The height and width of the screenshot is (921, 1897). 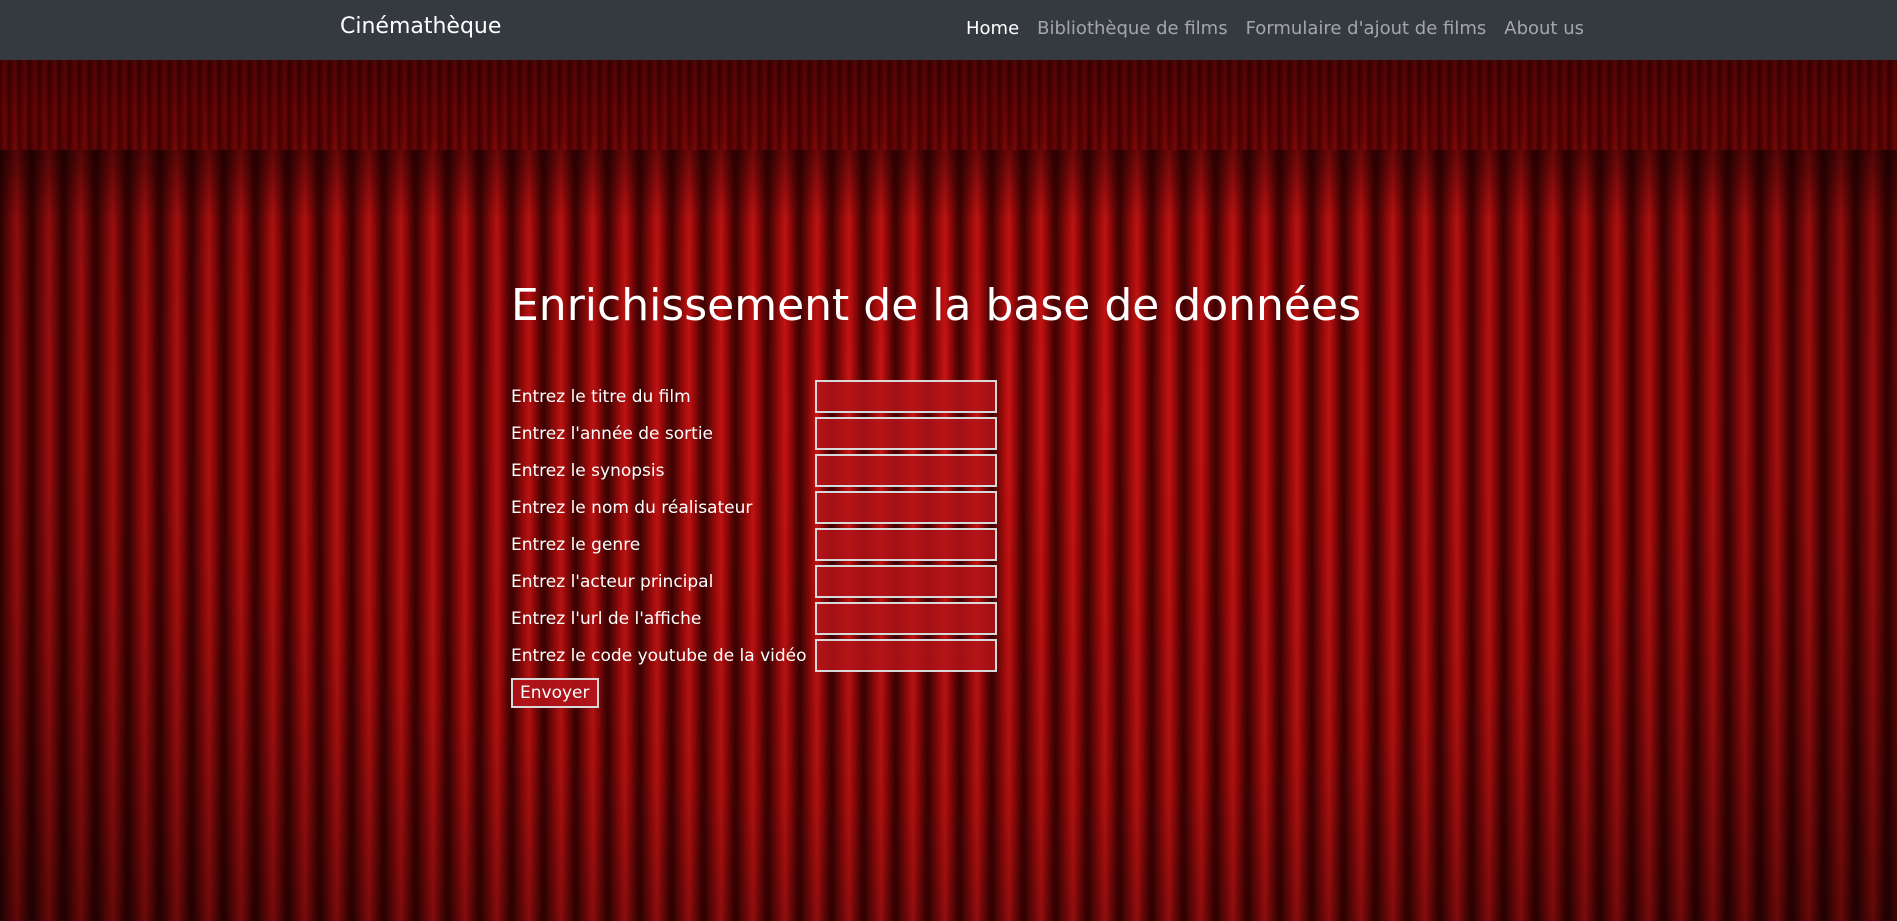 I want to click on director-label: Entrez le nom du réalisateur, so click(x=632, y=507).